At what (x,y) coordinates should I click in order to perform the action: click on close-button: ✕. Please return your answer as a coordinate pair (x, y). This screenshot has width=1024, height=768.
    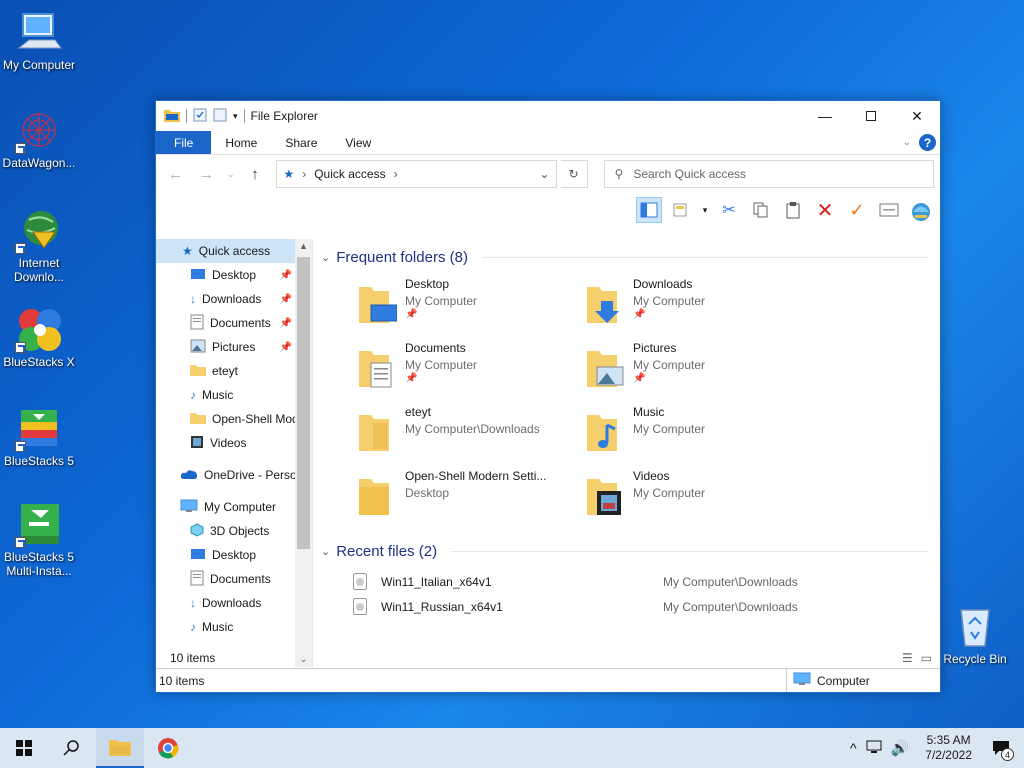
    Looking at the image, I should click on (917, 116).